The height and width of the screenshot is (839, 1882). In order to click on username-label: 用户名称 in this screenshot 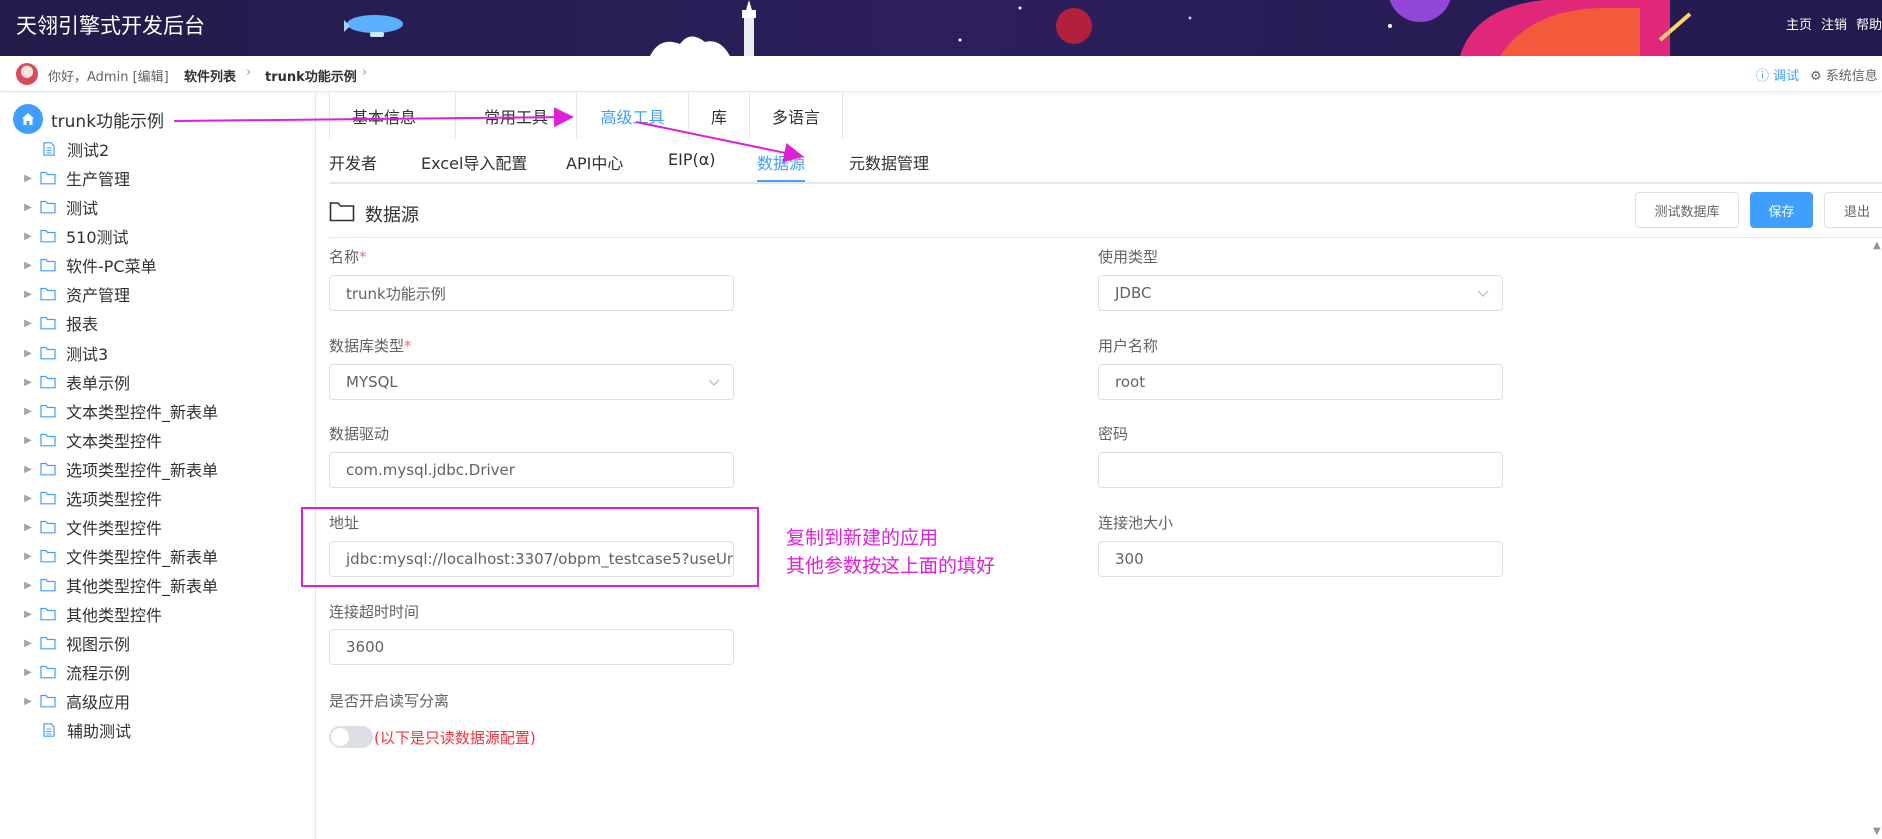, I will do `click(1128, 346)`.